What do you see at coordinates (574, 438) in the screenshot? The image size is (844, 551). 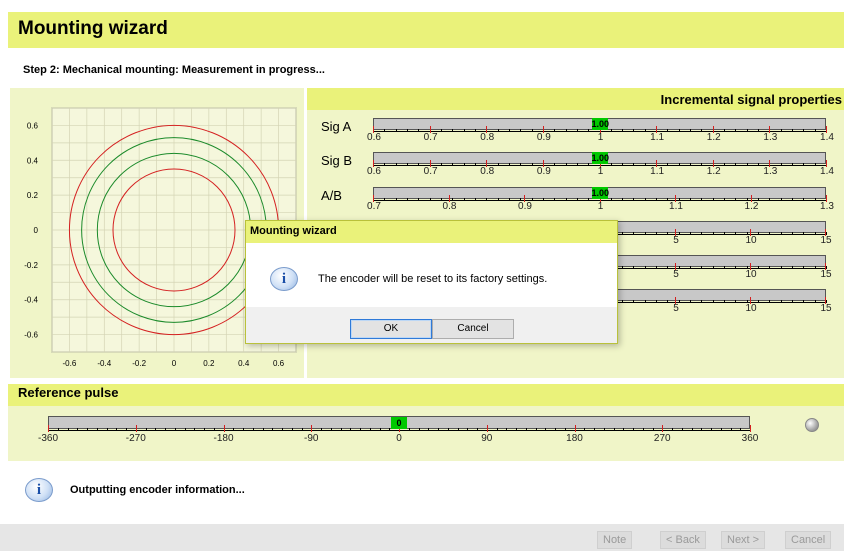 I see `reference-tick-label: 180` at bounding box center [574, 438].